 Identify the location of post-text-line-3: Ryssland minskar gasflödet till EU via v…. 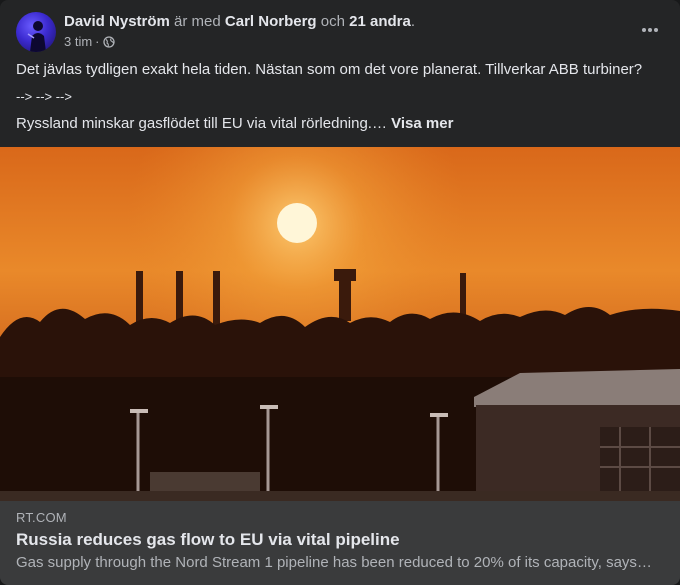
(340, 124).